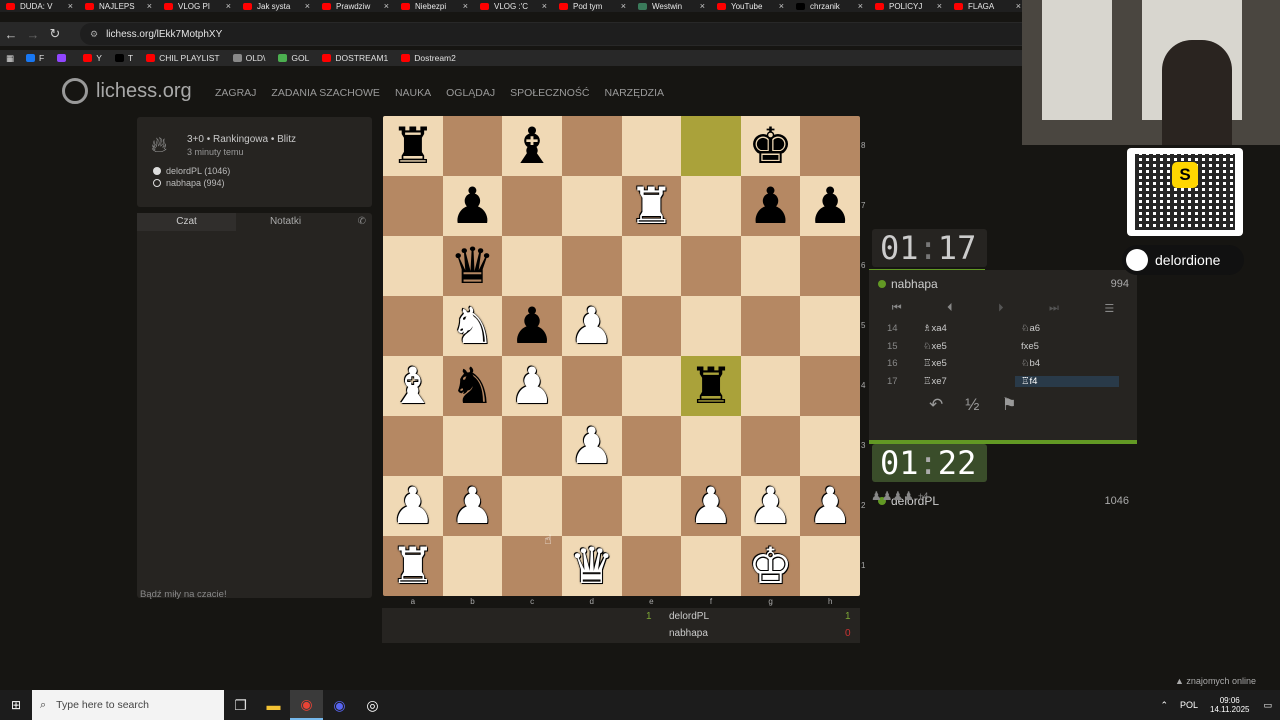  I want to click on browser-tab: FLAGA ×, so click(987, 6).